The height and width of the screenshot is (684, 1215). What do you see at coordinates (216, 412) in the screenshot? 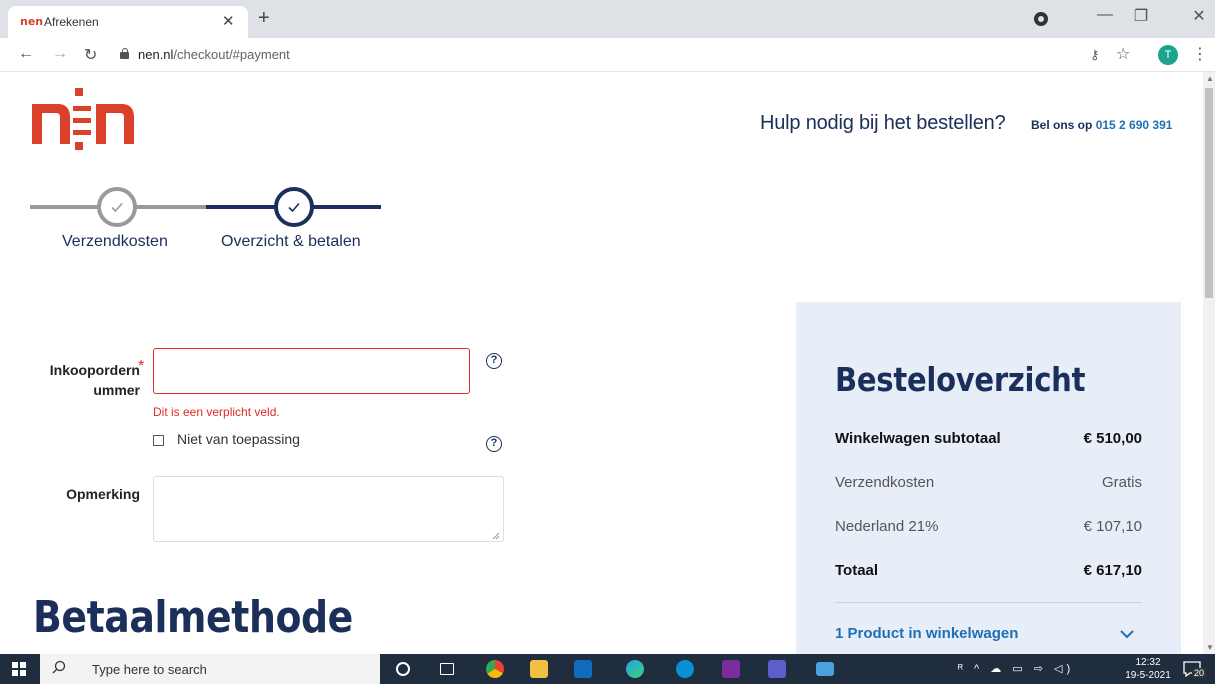
I see `purchase-order-error: Dit is een verplicht veld.` at bounding box center [216, 412].